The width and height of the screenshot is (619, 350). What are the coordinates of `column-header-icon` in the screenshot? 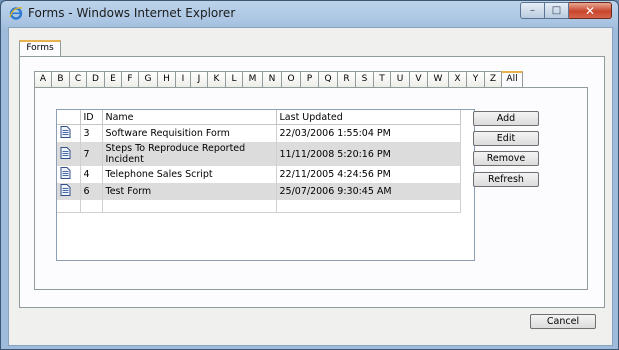 It's located at (69, 117).